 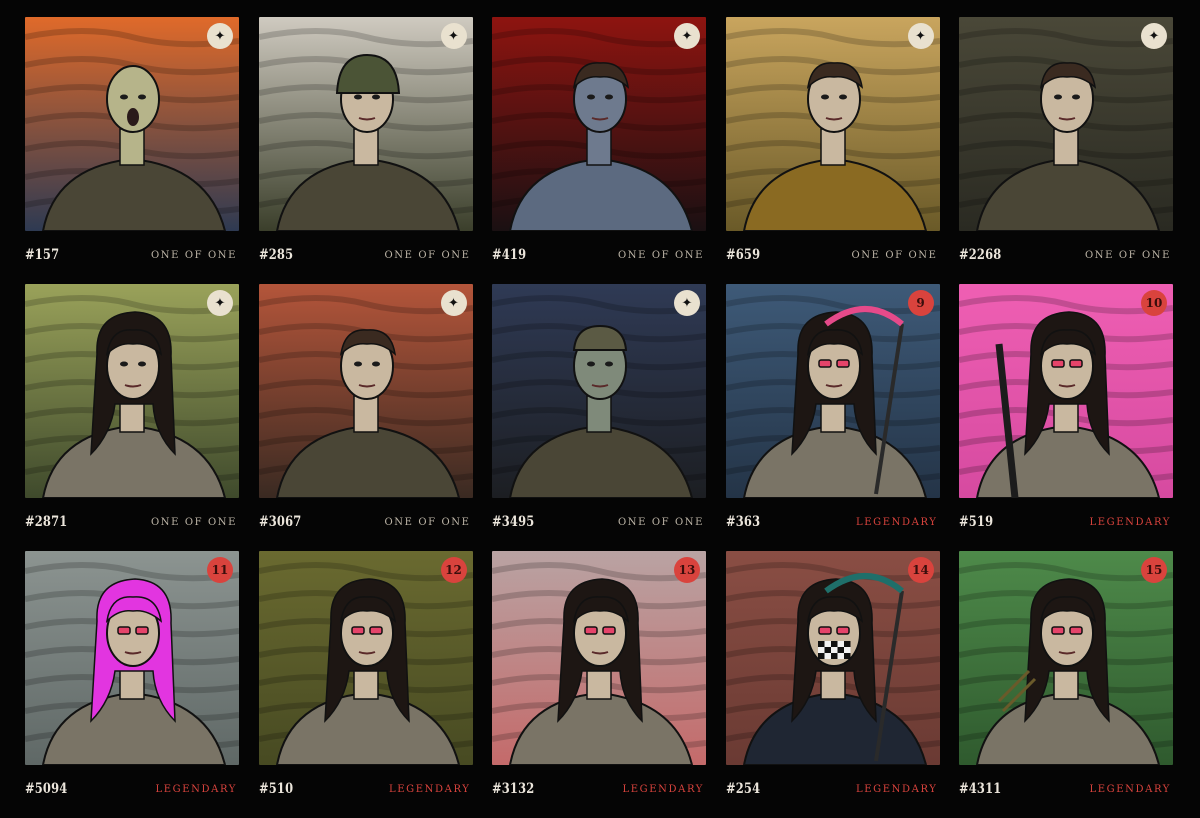 I want to click on nft-card: ✦ #3495 ONE OF ONE, so click(x=599, y=417).